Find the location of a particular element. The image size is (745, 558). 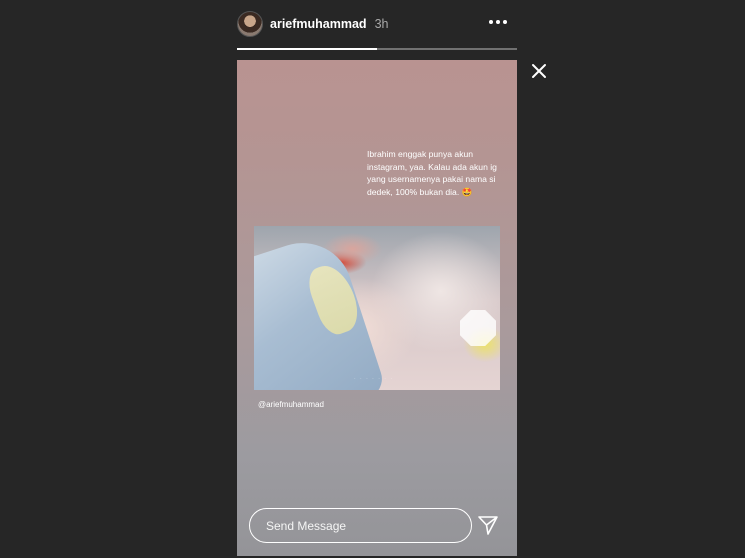

story-header: ariefmuhammad 3h is located at coordinates (377, 24).